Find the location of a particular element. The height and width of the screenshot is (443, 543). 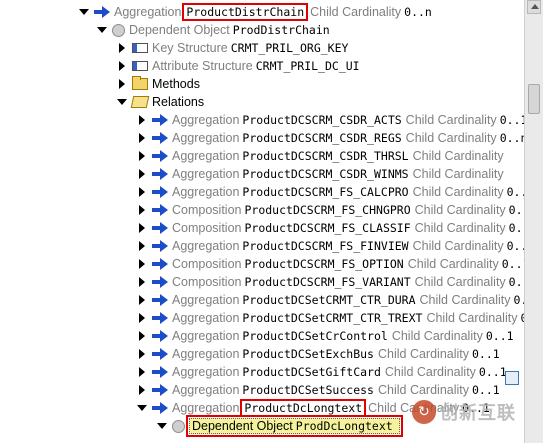

tree-row: Methods is located at coordinates (159, 84).